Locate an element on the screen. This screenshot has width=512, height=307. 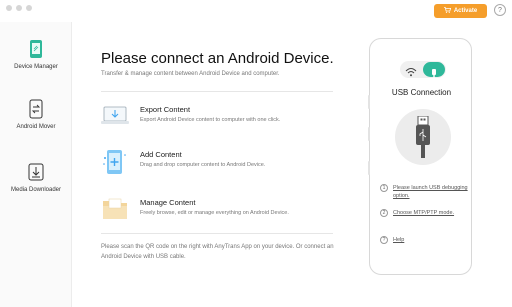
feature-title: Add Content is located at coordinates (161, 154).